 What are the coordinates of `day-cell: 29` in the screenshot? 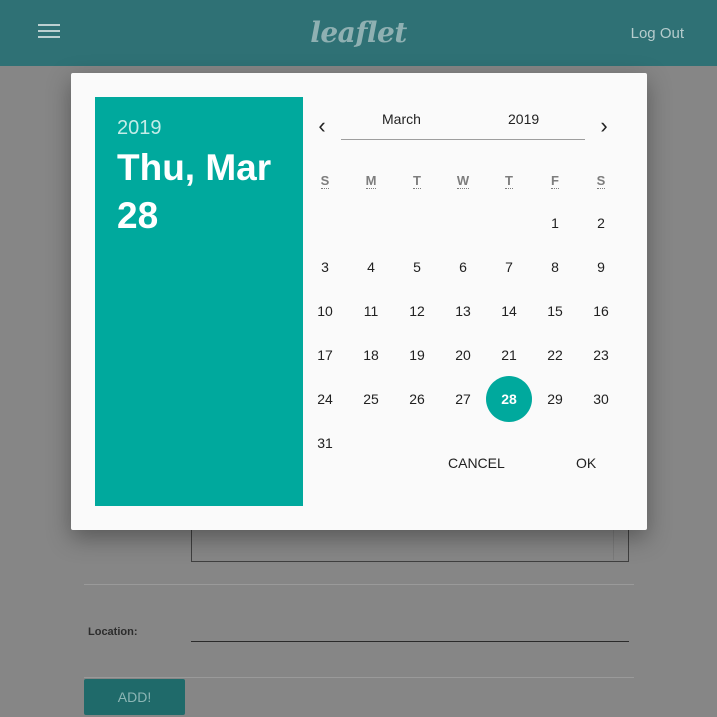 It's located at (555, 399).